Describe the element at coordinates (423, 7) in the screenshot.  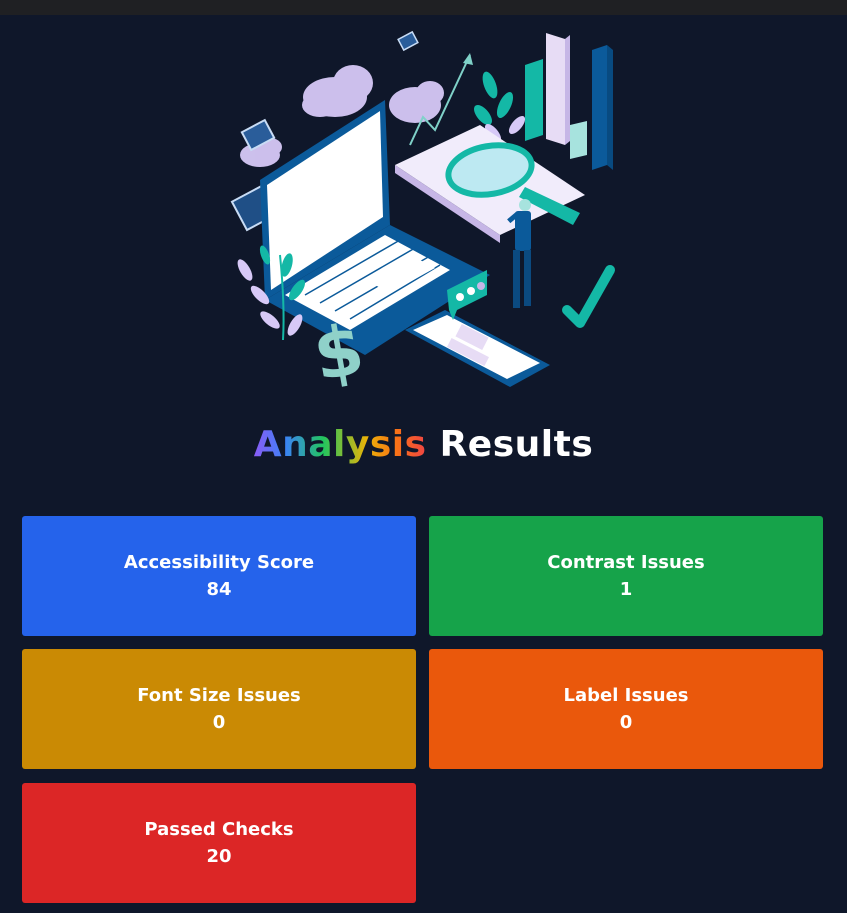
I see `window-top-bar` at that location.